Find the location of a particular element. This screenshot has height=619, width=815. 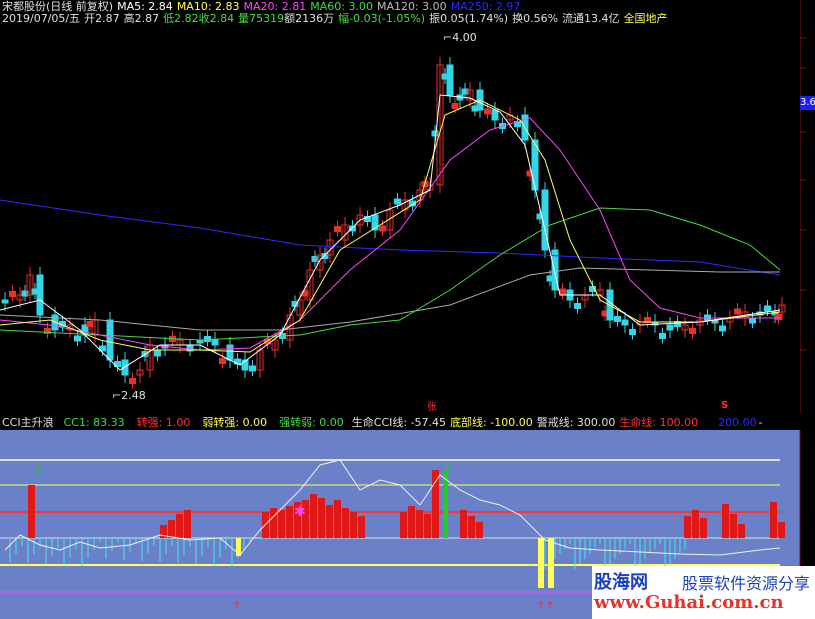

zhang-marker: 张 is located at coordinates (432, 407).